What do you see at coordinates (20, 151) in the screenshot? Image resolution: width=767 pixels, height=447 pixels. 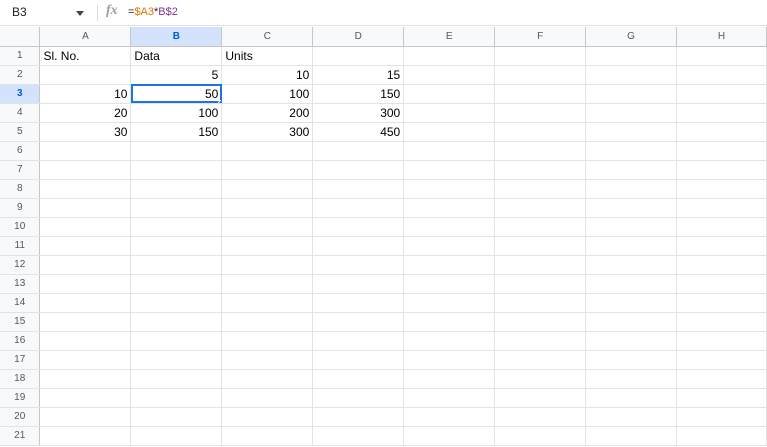 I see `row-header-6: 6` at bounding box center [20, 151].